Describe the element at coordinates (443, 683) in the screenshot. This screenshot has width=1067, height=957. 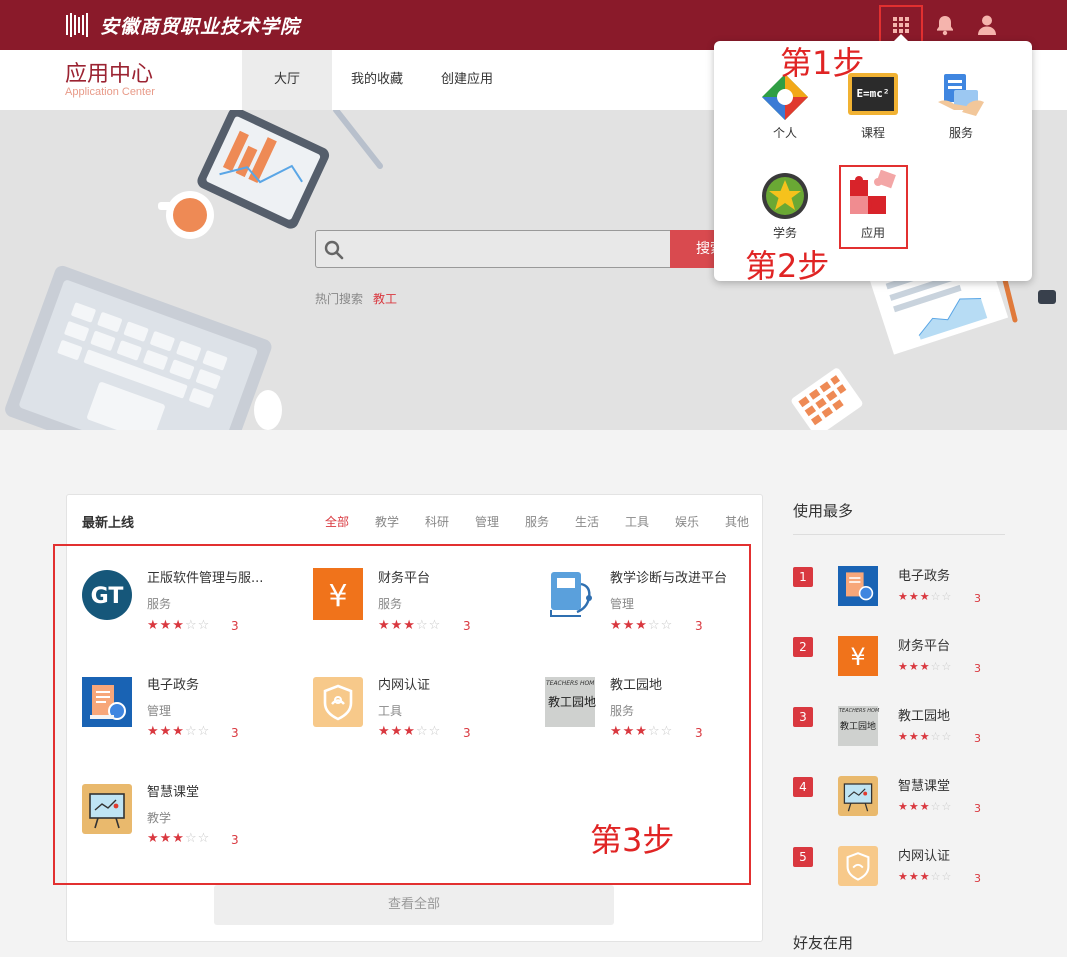
I see `app-name: 内网认证` at that location.